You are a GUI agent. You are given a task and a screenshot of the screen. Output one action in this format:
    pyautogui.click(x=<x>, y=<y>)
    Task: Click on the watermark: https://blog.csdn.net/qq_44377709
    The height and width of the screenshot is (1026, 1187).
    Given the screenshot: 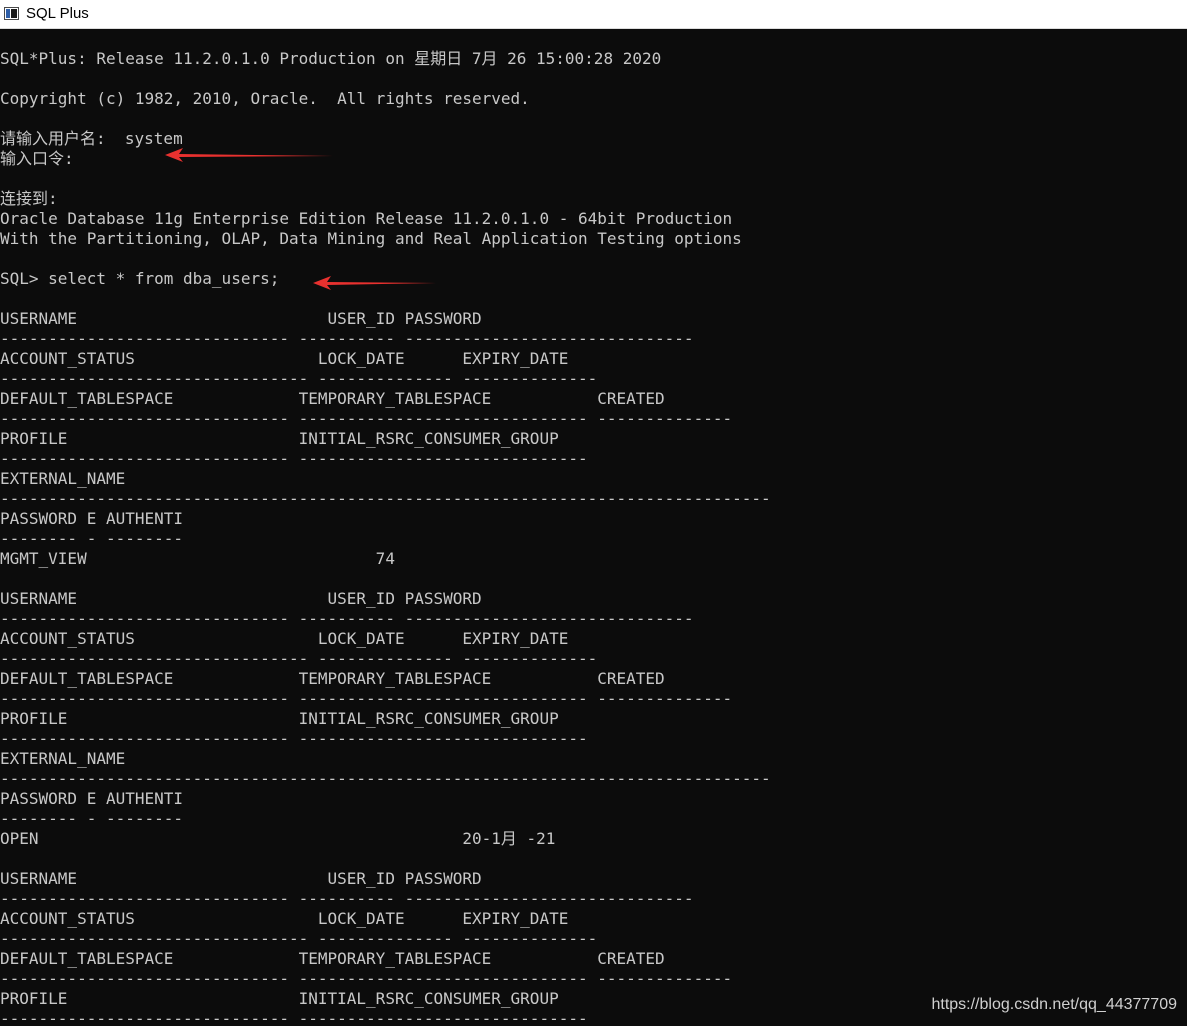 What is the action you would take?
    pyautogui.click(x=1054, y=1004)
    